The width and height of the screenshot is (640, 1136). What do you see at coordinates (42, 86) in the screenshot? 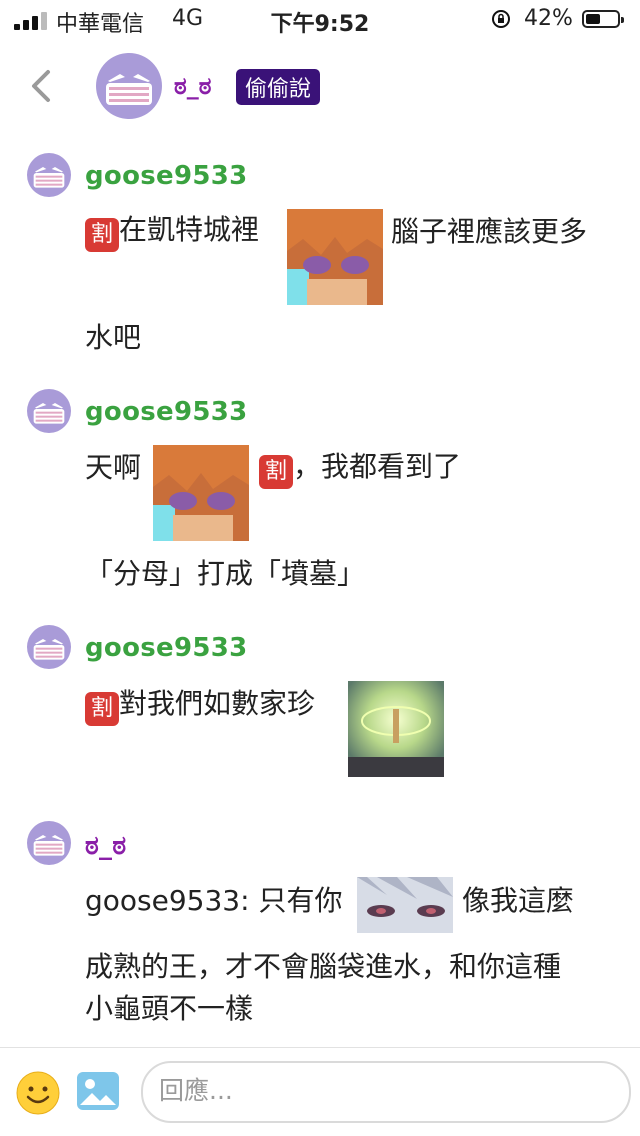
I see `back-chevron-icon` at bounding box center [42, 86].